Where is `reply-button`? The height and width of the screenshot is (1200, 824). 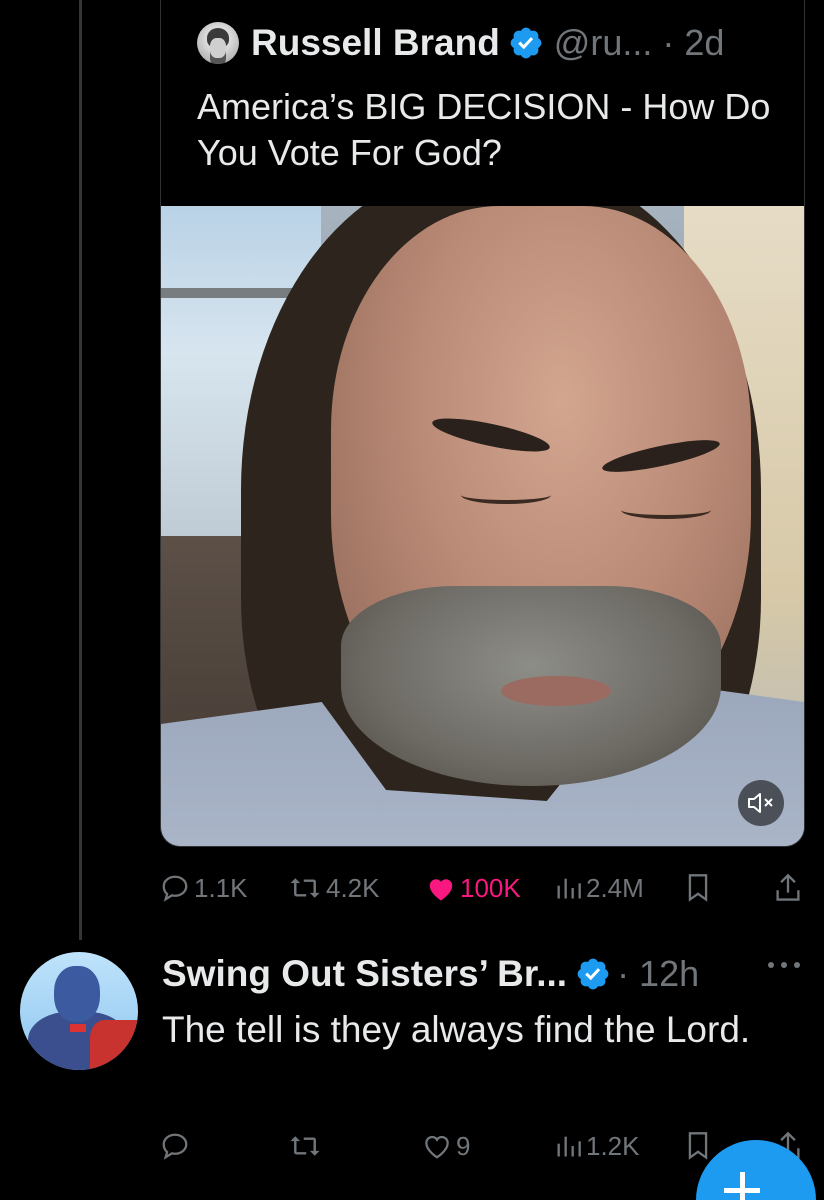 reply-button is located at coordinates (177, 1146).